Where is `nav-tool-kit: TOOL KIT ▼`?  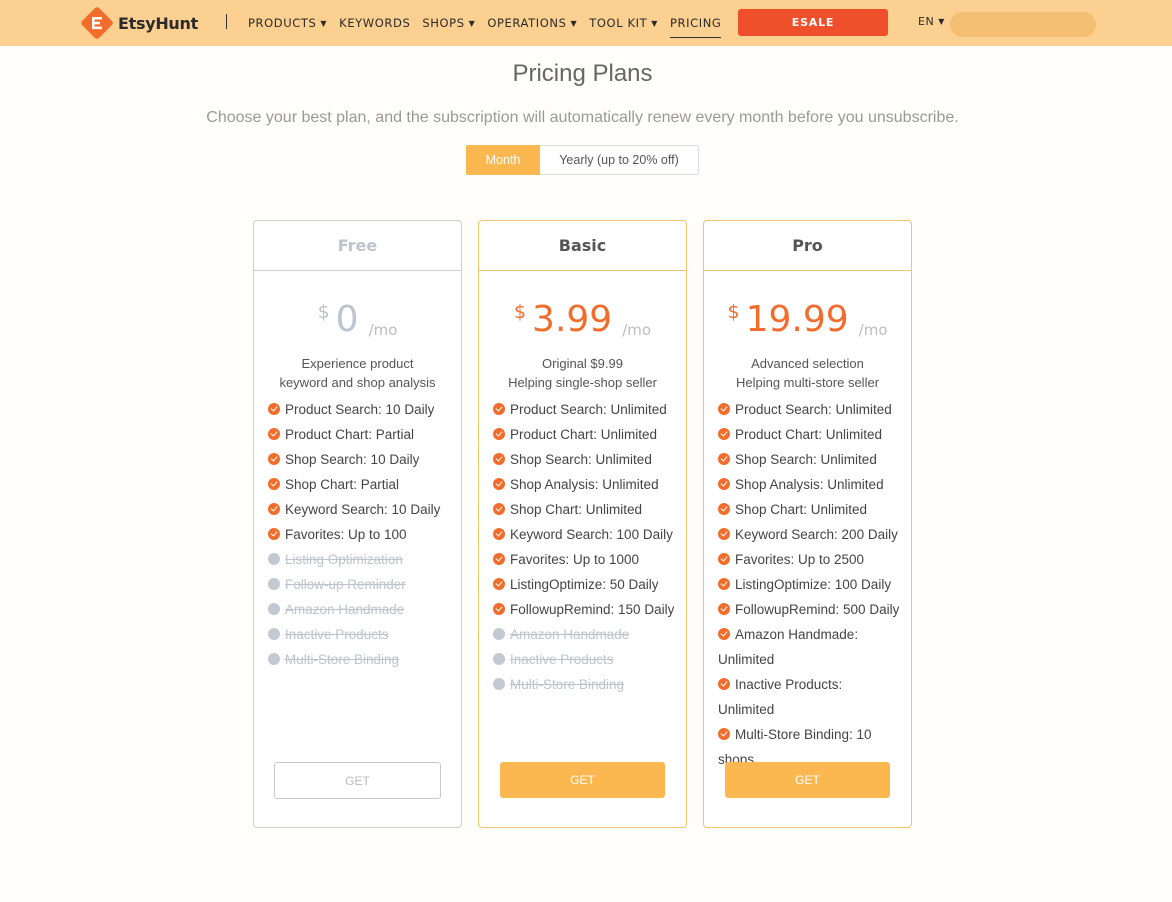
nav-tool-kit: TOOL KIT ▼ is located at coordinates (623, 23).